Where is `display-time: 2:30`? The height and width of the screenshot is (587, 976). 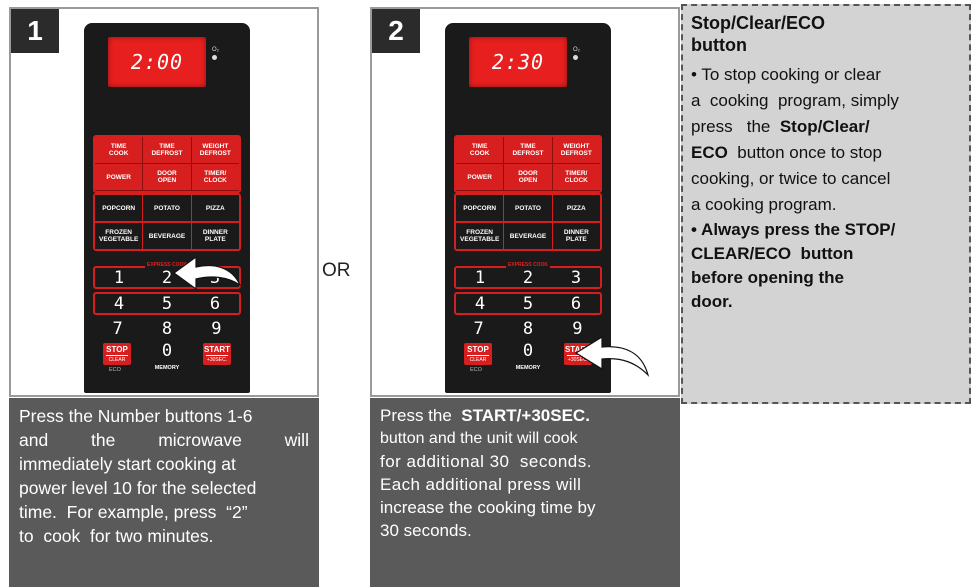 display-time: 2:30 is located at coordinates (518, 62).